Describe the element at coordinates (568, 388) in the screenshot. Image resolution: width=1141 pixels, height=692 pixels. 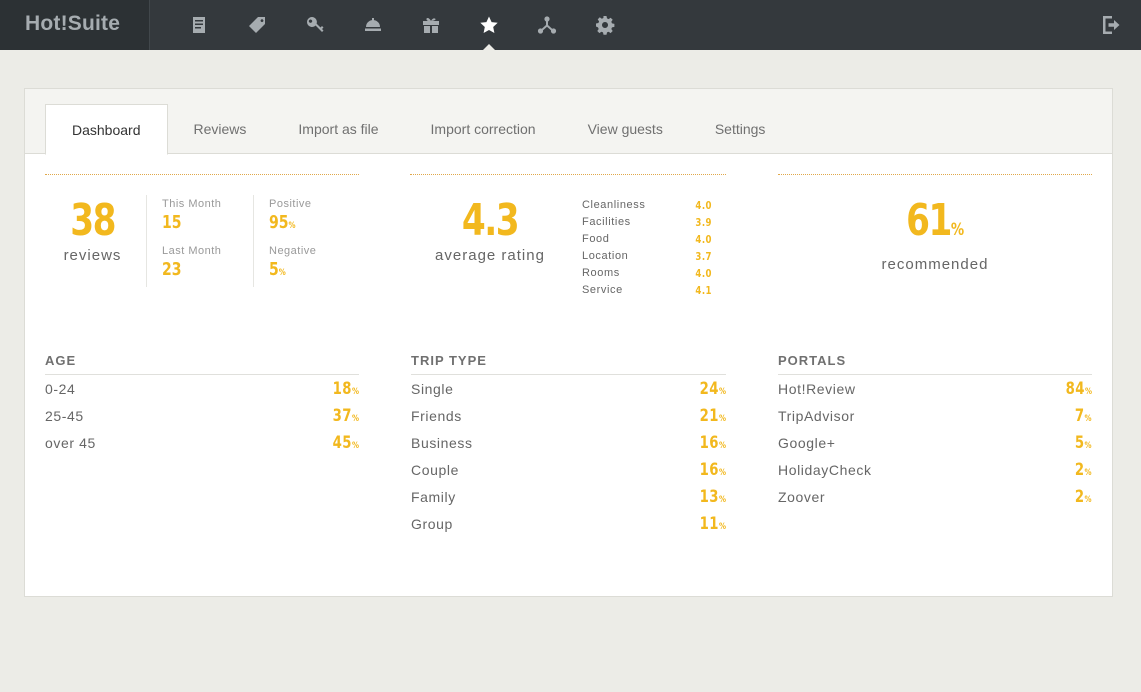
I see `list-item: Single 24%` at that location.